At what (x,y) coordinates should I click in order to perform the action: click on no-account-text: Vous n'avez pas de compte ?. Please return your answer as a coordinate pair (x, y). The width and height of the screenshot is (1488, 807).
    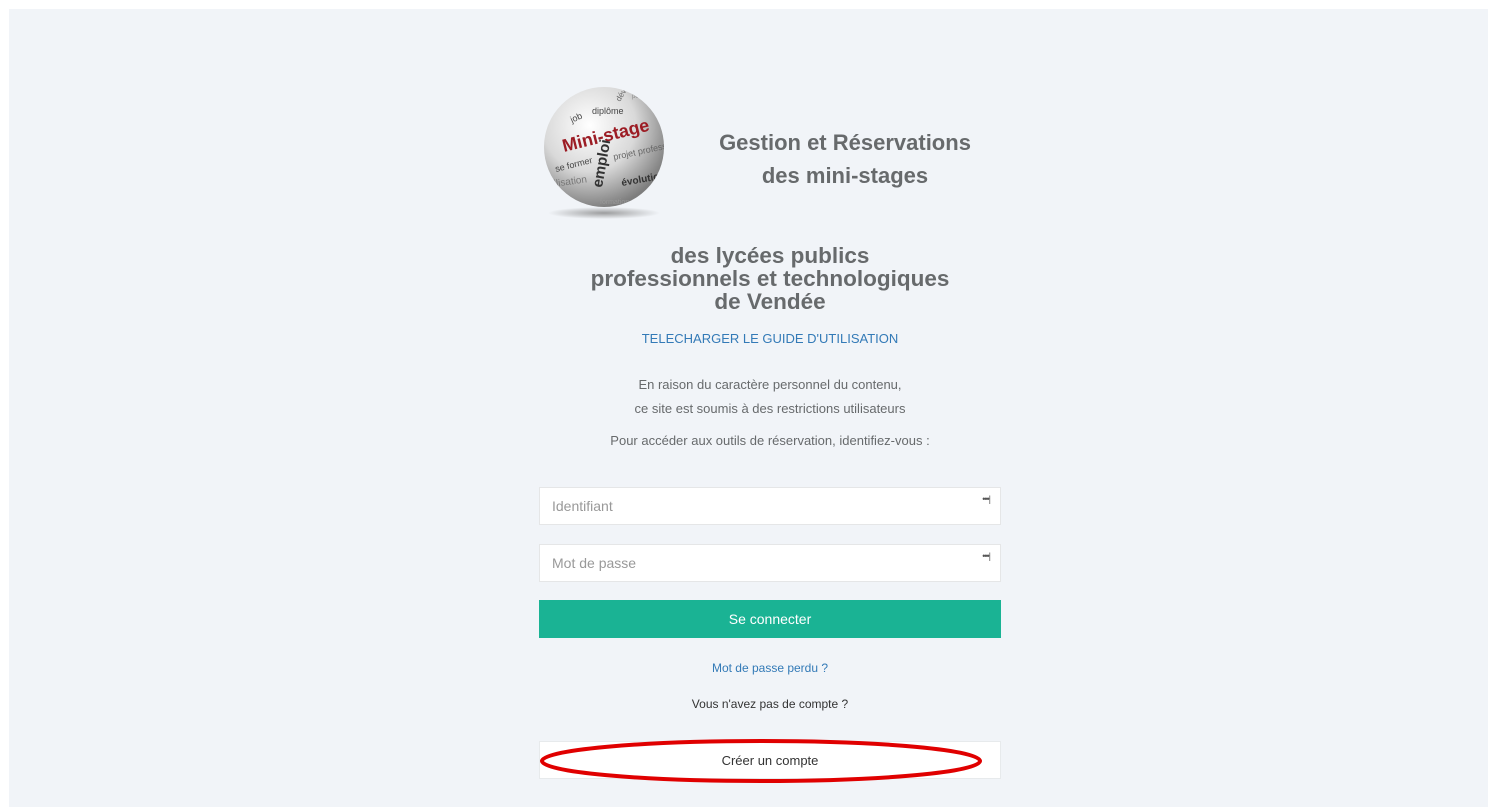
    Looking at the image, I should click on (770, 704).